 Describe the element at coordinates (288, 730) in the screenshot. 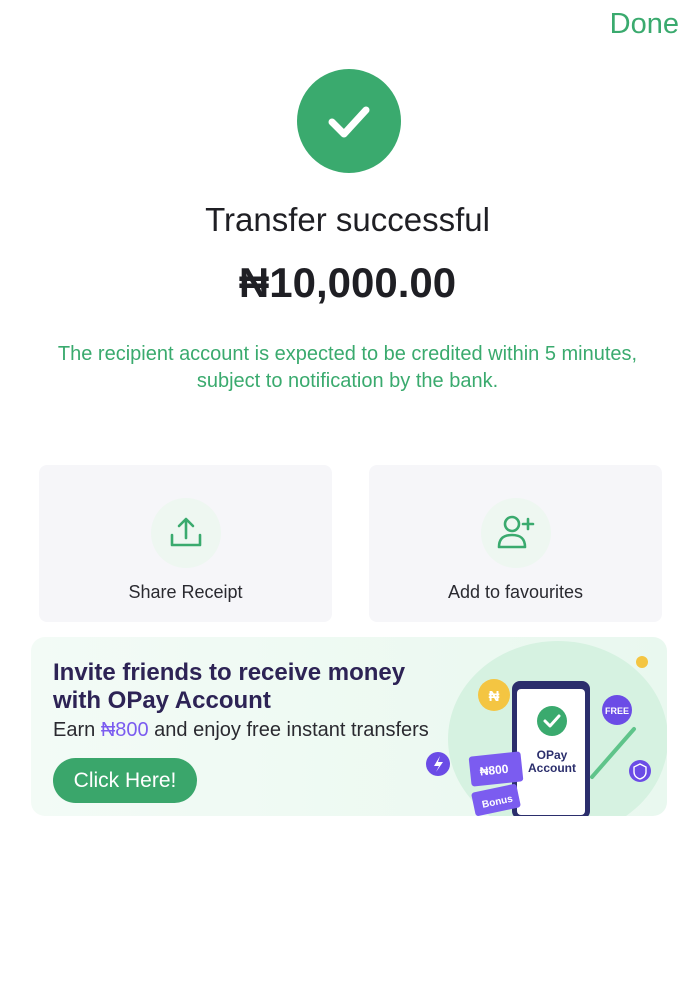

I see `banner-sub-suffix: and enjoy free instant transfers` at that location.